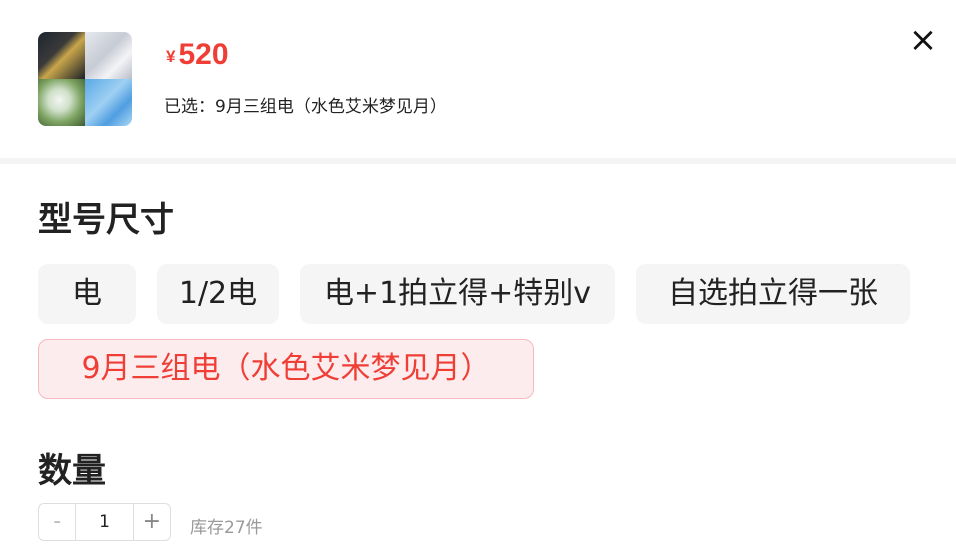  What do you see at coordinates (305, 107) in the screenshot?
I see `selected-spec-text: 已选：9月三组电（水色艾米梦见月）` at bounding box center [305, 107].